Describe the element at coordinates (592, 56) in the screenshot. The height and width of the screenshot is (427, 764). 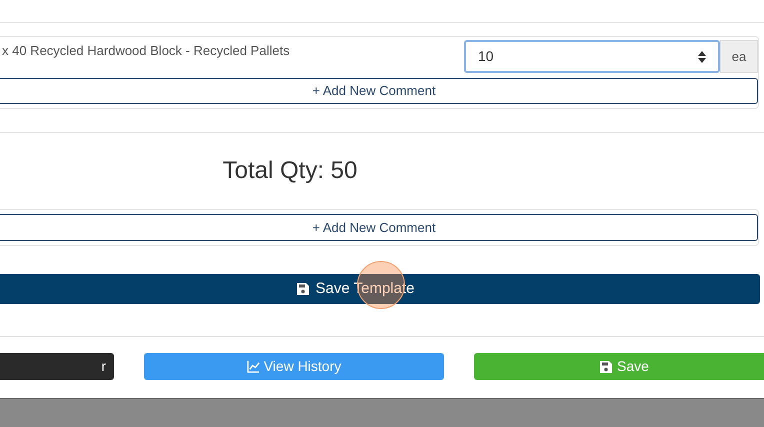
I see `quantity-field: 10` at that location.